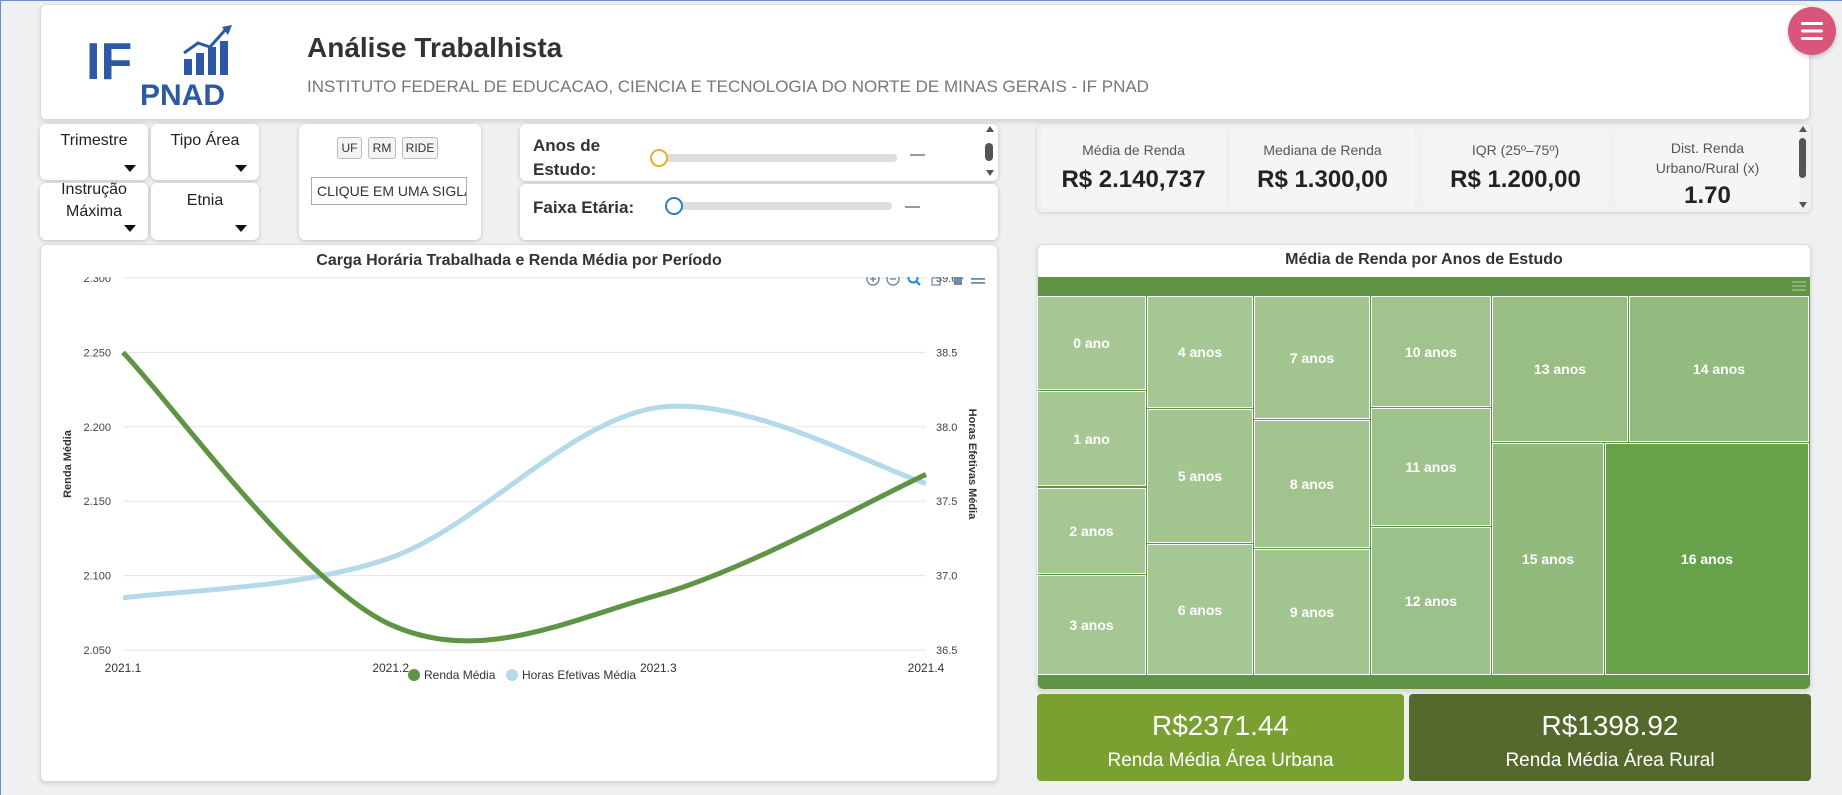  What do you see at coordinates (1091, 531) in the screenshot?
I see `treemap-tile: 2 anos` at bounding box center [1091, 531].